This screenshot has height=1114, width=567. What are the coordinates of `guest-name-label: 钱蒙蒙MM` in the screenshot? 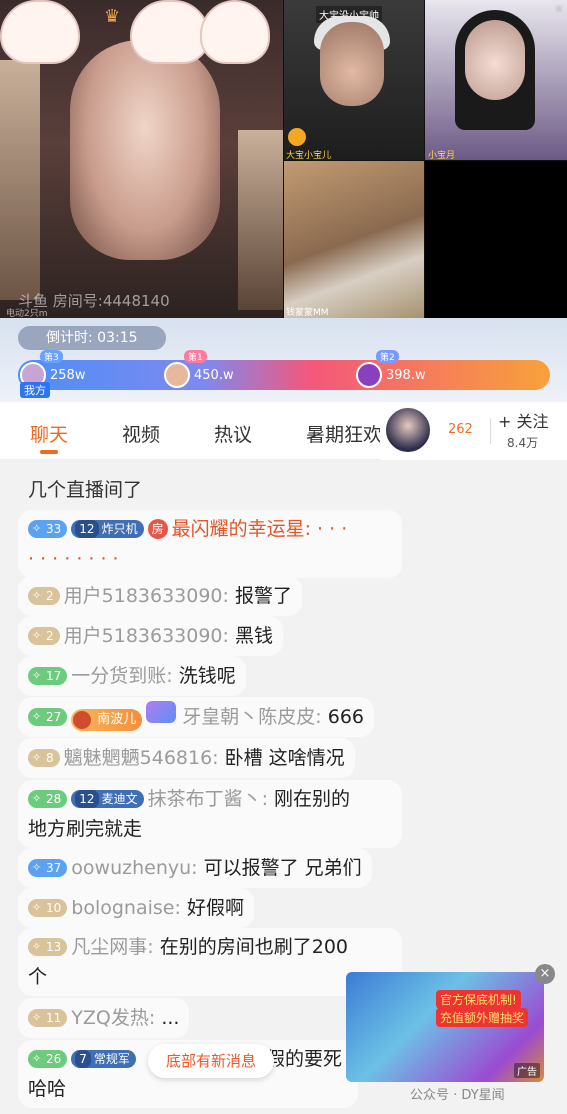 It's located at (307, 313).